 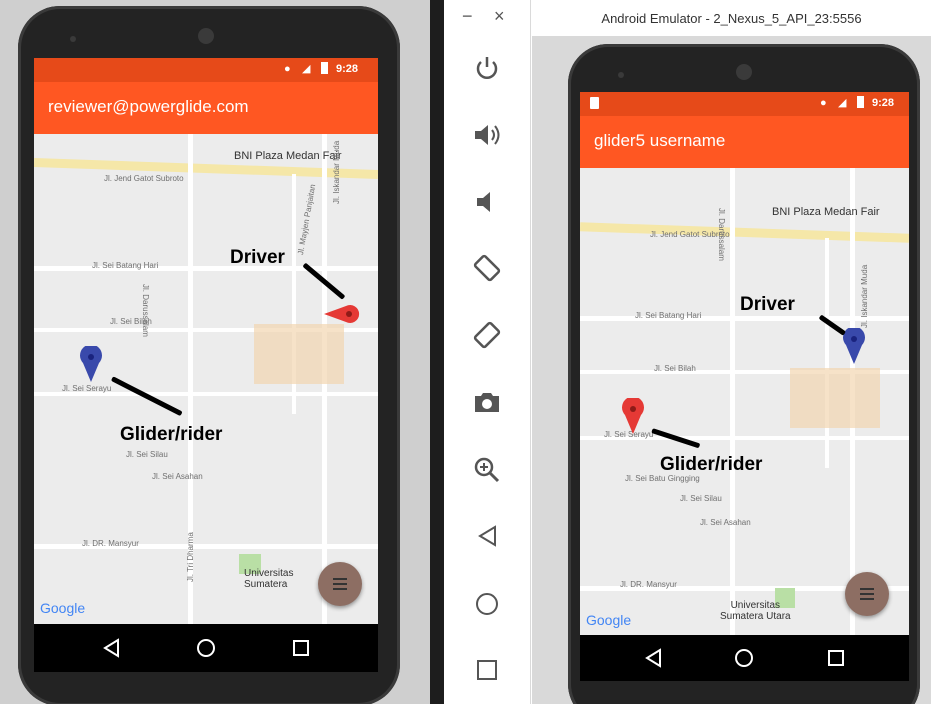 I want to click on power-icon, so click(x=487, y=68).